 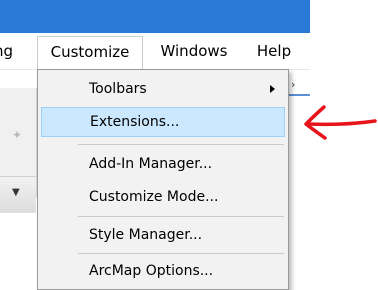 I want to click on menu-item-partial: ng, so click(x=12, y=51).